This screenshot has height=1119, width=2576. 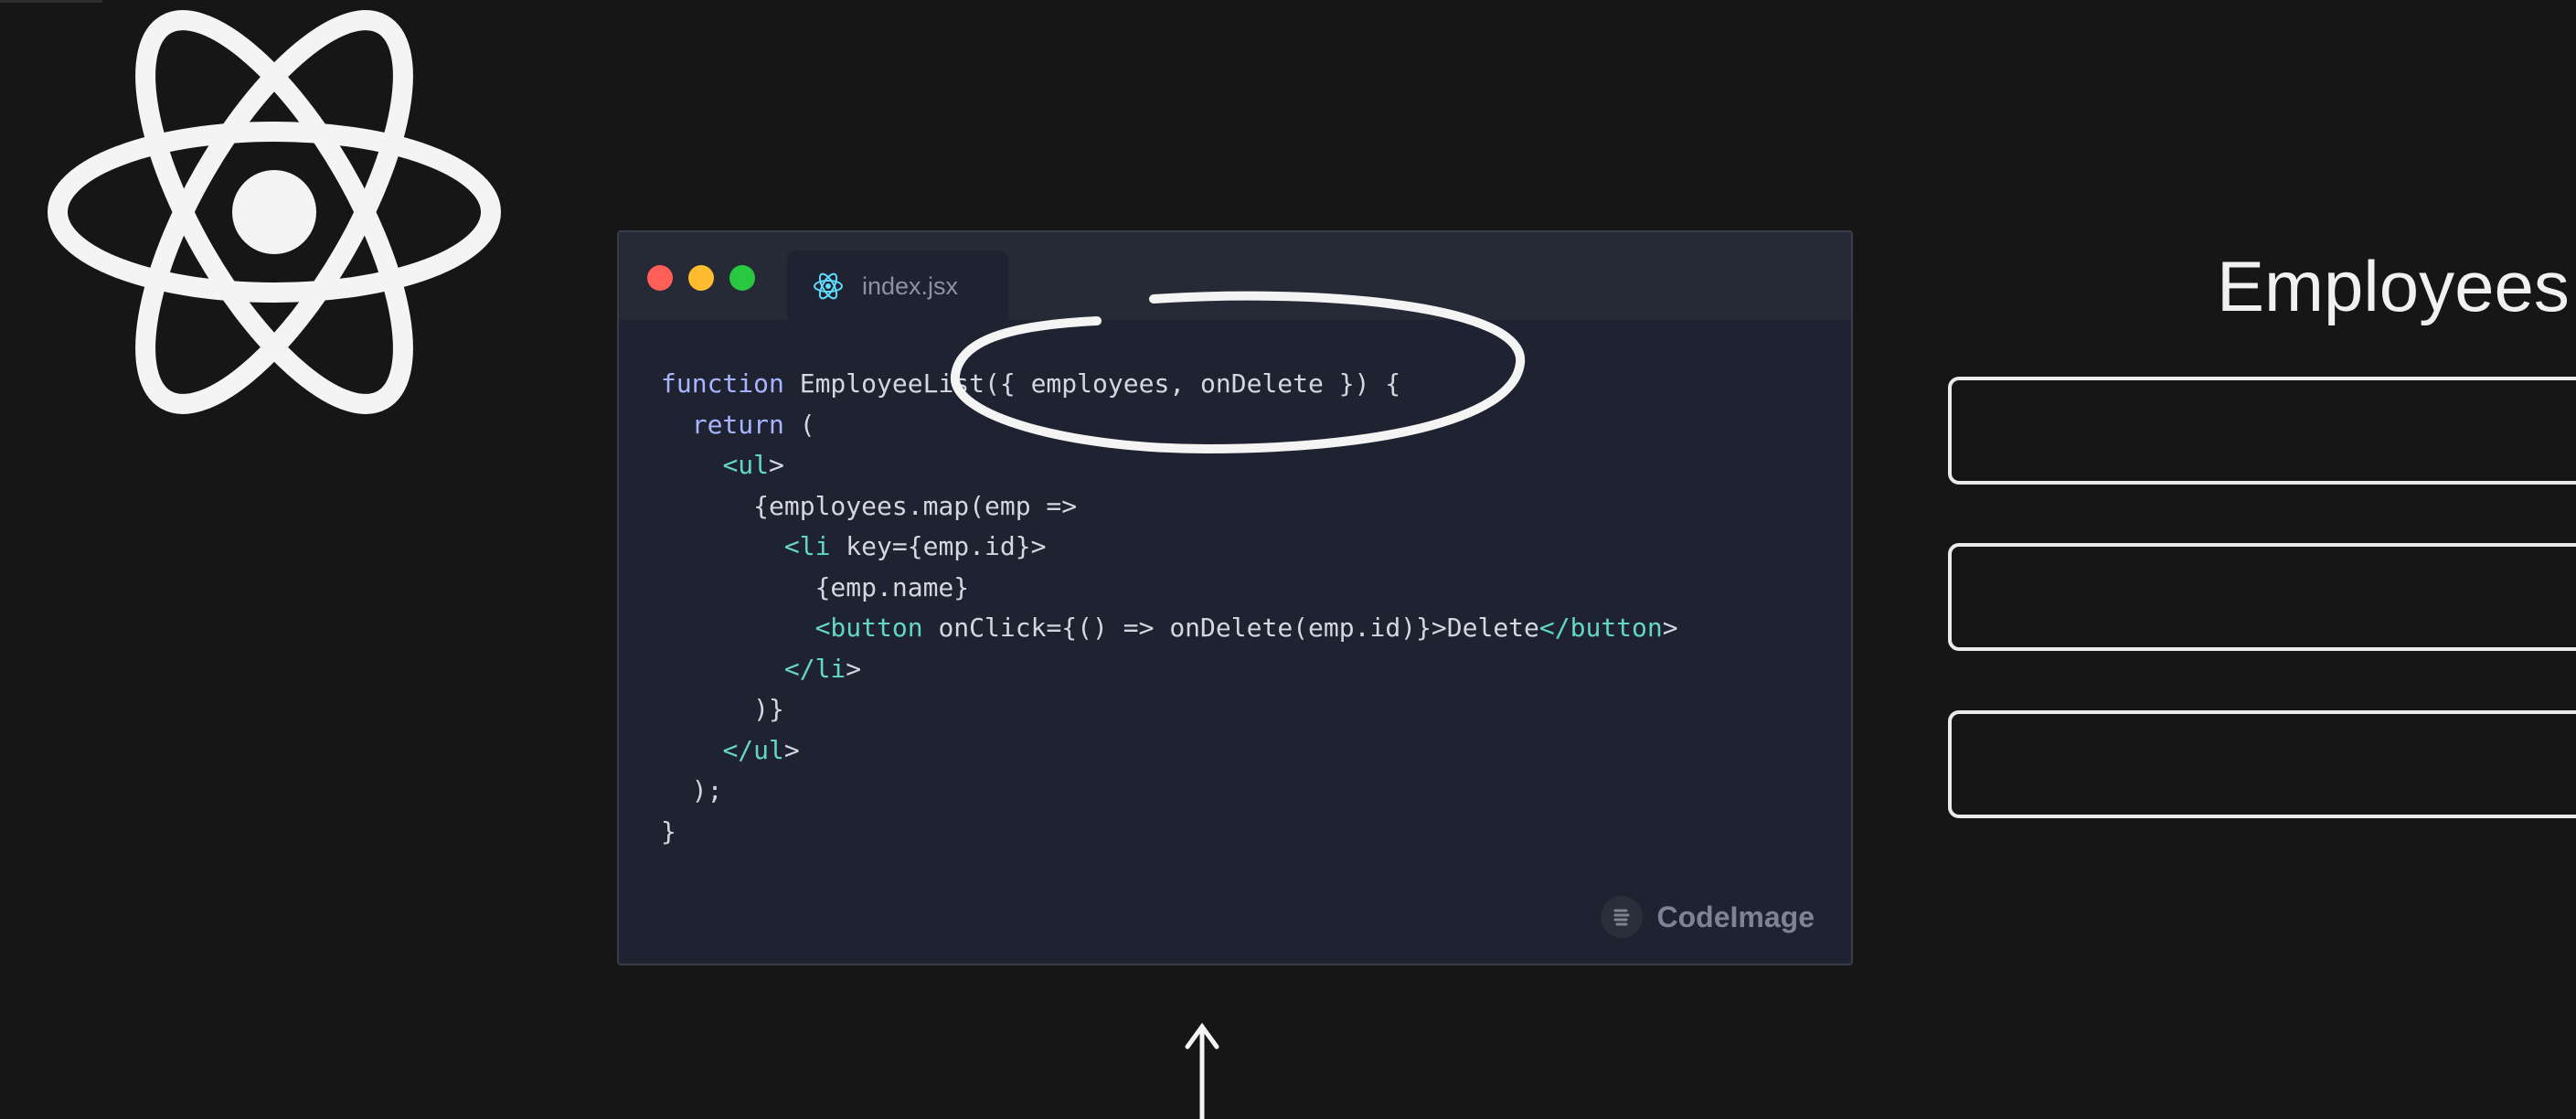 I want to click on code-line: }, so click(x=668, y=831).